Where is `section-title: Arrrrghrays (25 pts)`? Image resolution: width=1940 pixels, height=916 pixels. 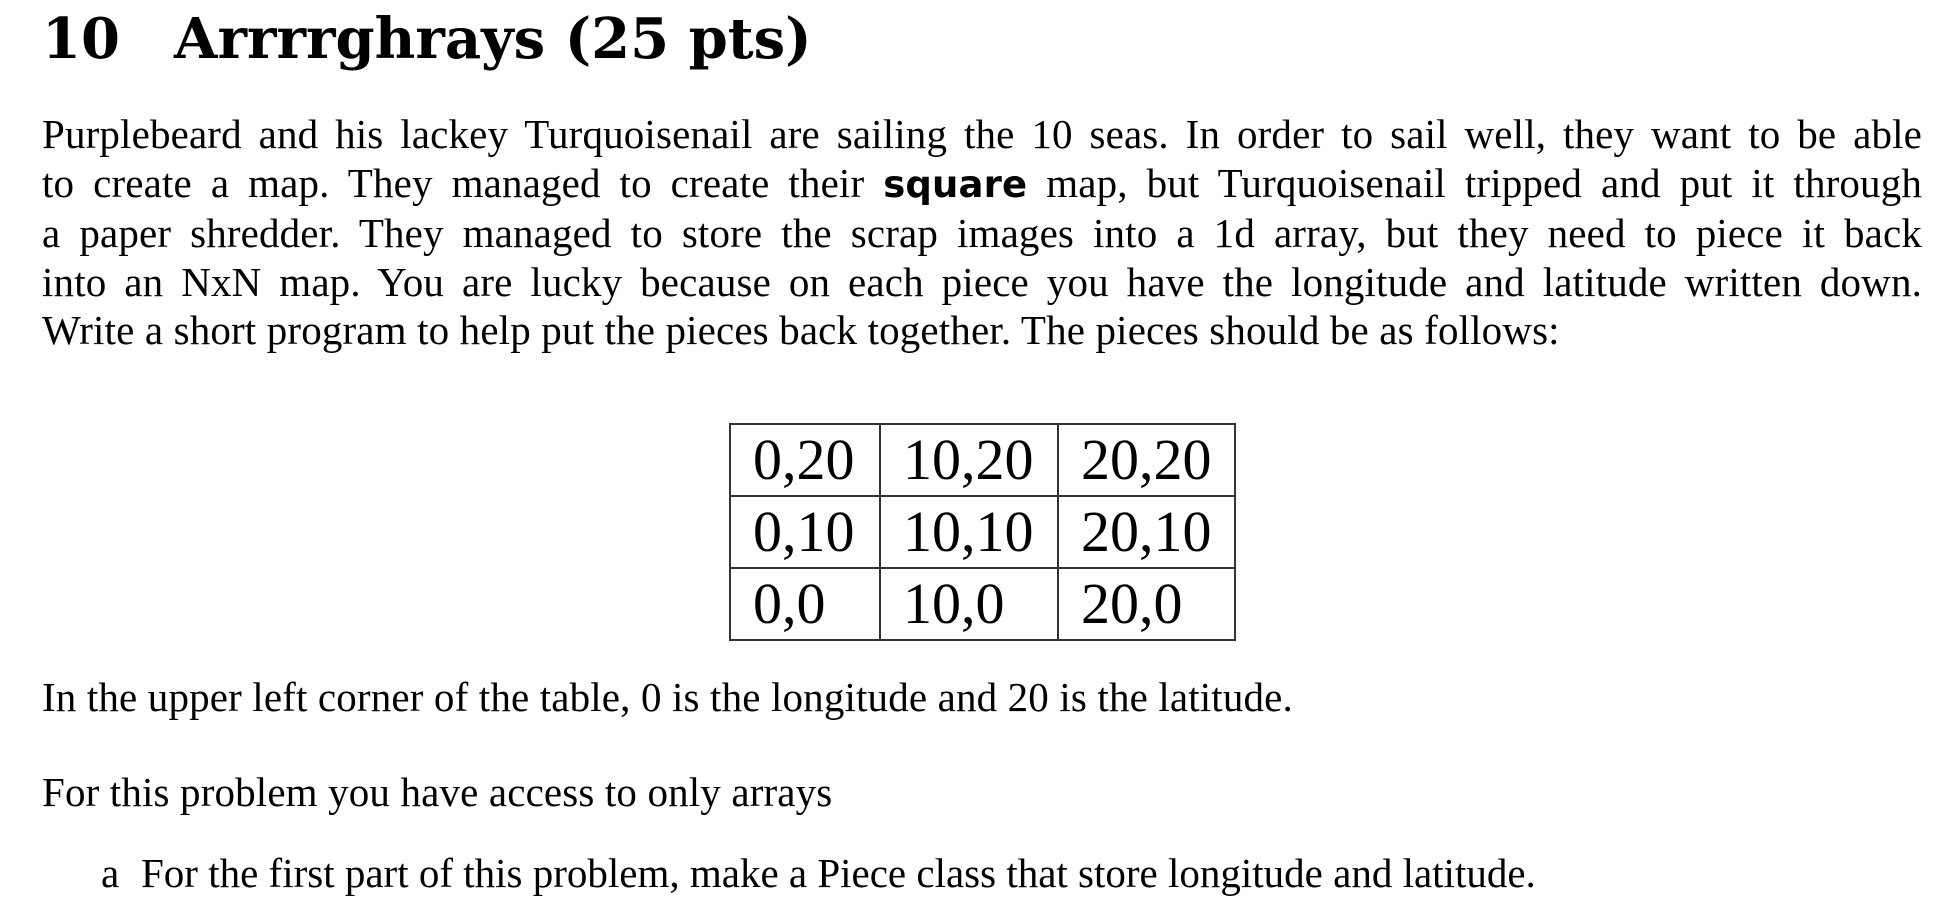
section-title: Arrrrghrays (25 pts) is located at coordinates (493, 39).